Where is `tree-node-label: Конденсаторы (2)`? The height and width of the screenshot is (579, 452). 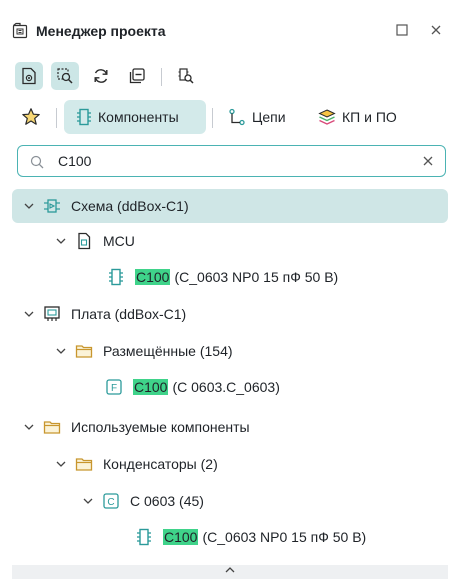 tree-node-label: Конденсаторы (2) is located at coordinates (160, 464).